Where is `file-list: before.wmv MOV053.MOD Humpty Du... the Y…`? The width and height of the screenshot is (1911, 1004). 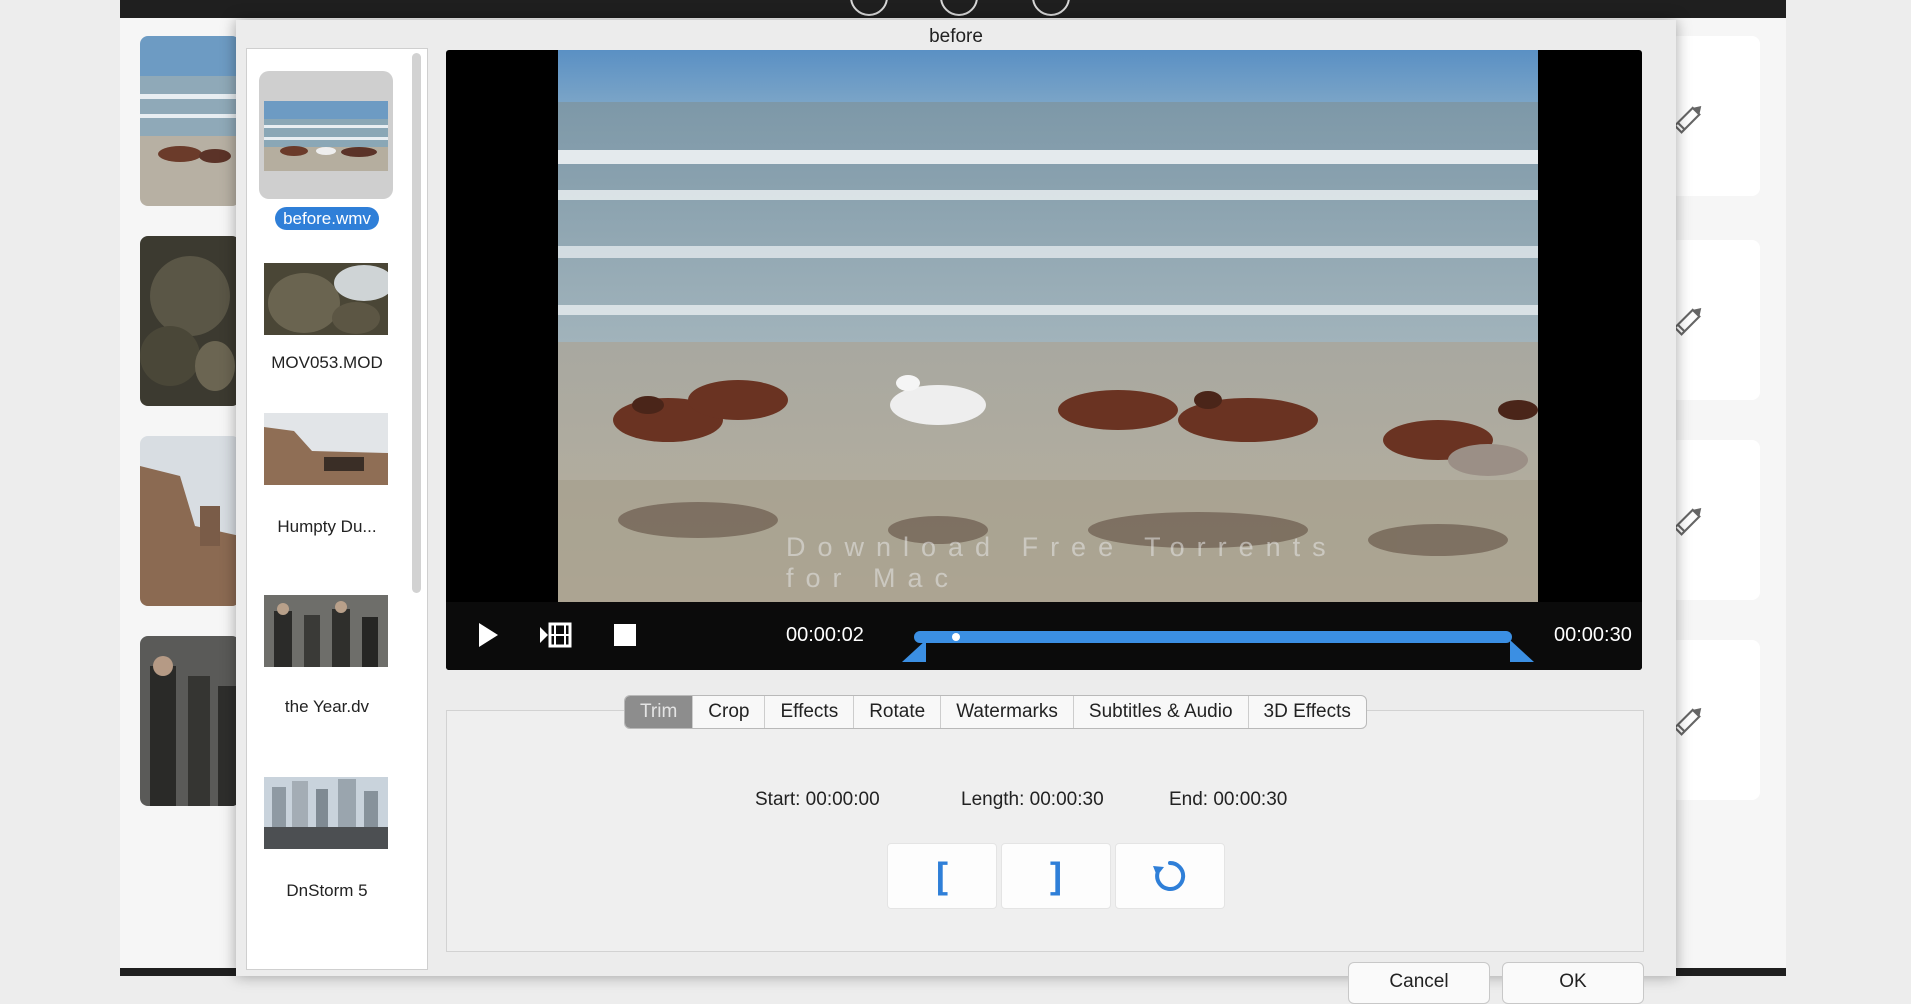
file-list: before.wmv MOV053.MOD Humpty Du... the Y… is located at coordinates (337, 509).